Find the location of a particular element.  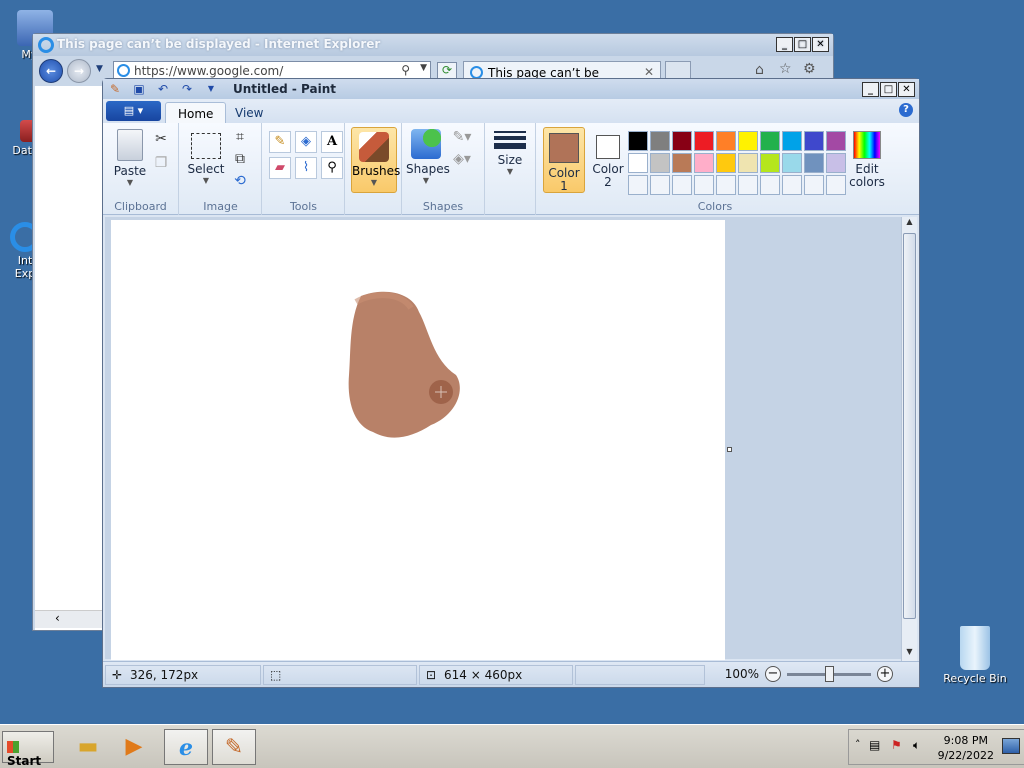

favorites-star-icon: ☆ is located at coordinates (785, 69).